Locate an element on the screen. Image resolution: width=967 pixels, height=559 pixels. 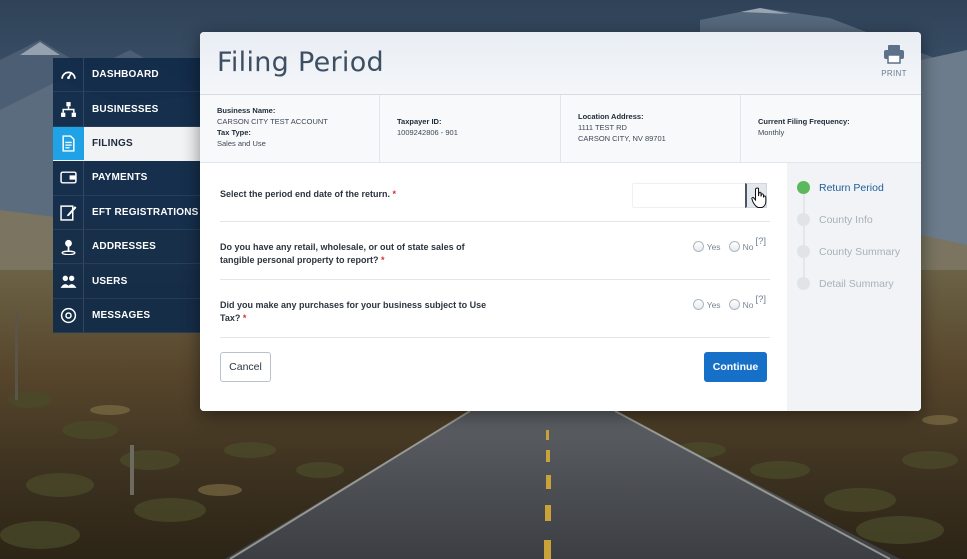
step-label: County Summary is located at coordinates (860, 251).